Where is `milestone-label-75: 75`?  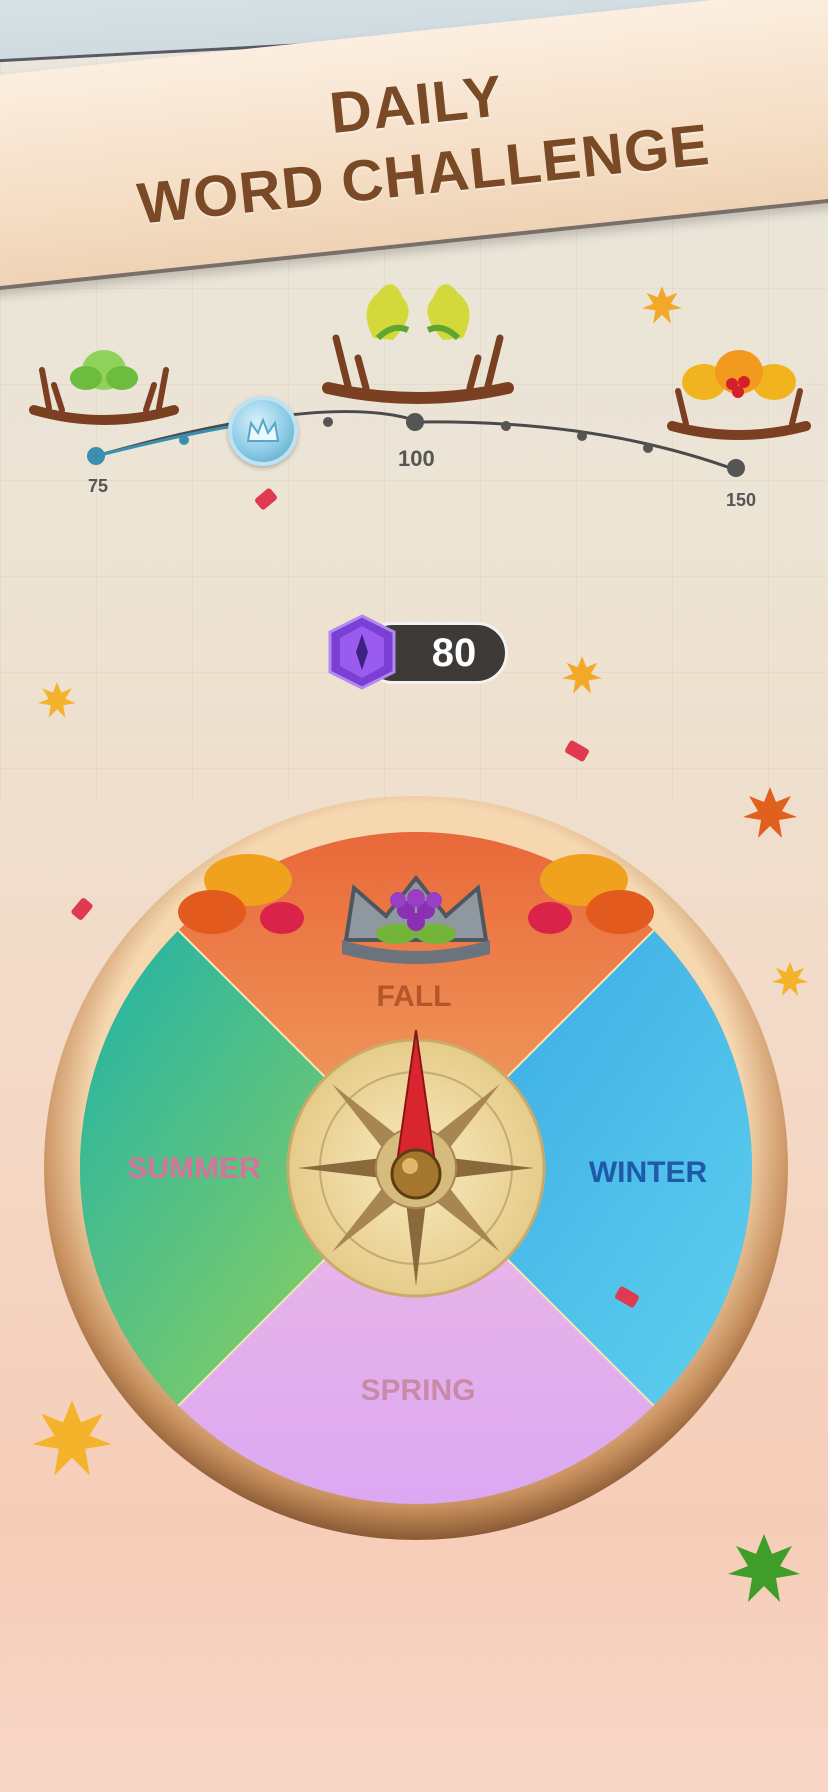 milestone-label-75: 75 is located at coordinates (98, 486).